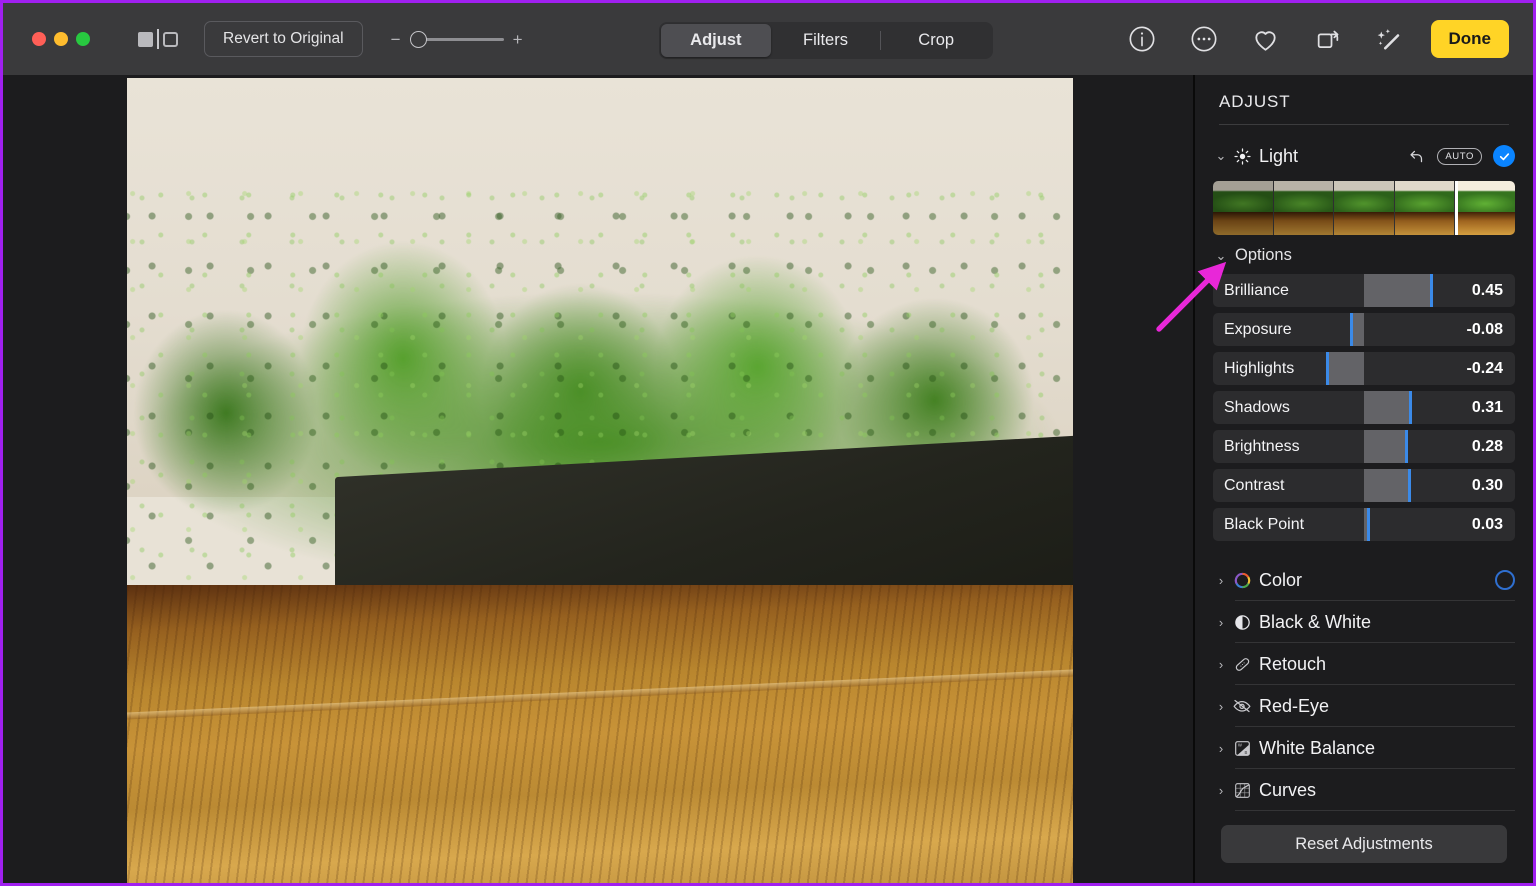 This screenshot has width=1536, height=886. I want to click on svg-text: W, so click(1239, 744).